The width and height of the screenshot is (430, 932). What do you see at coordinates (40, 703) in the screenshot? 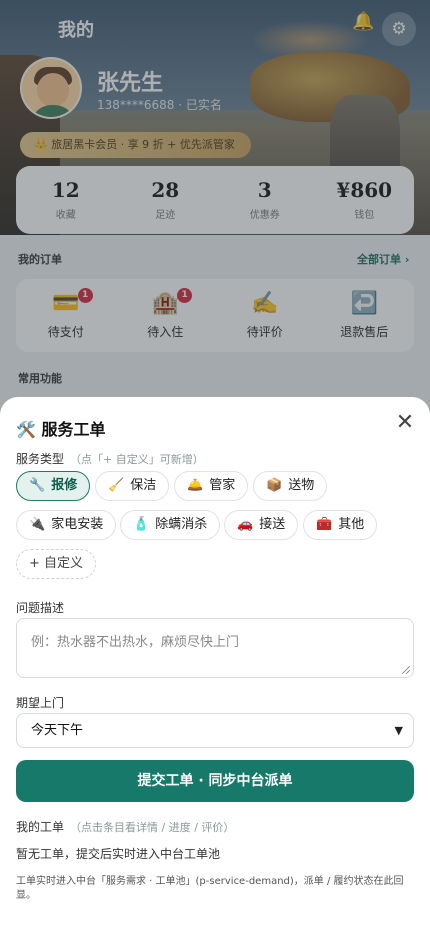
I see `time-label: 期望上门` at bounding box center [40, 703].